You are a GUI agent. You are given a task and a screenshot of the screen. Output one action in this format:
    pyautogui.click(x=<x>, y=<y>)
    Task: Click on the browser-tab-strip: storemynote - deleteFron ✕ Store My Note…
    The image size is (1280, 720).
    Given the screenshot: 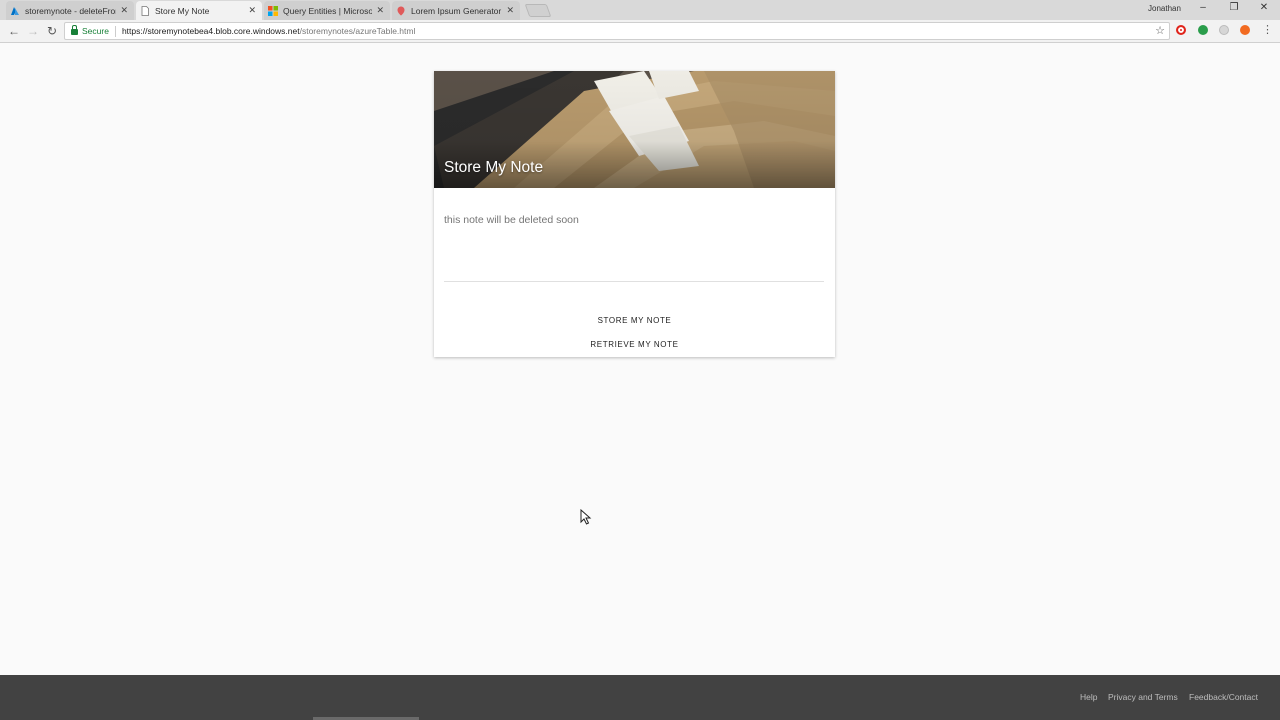 What is the action you would take?
    pyautogui.click(x=640, y=10)
    